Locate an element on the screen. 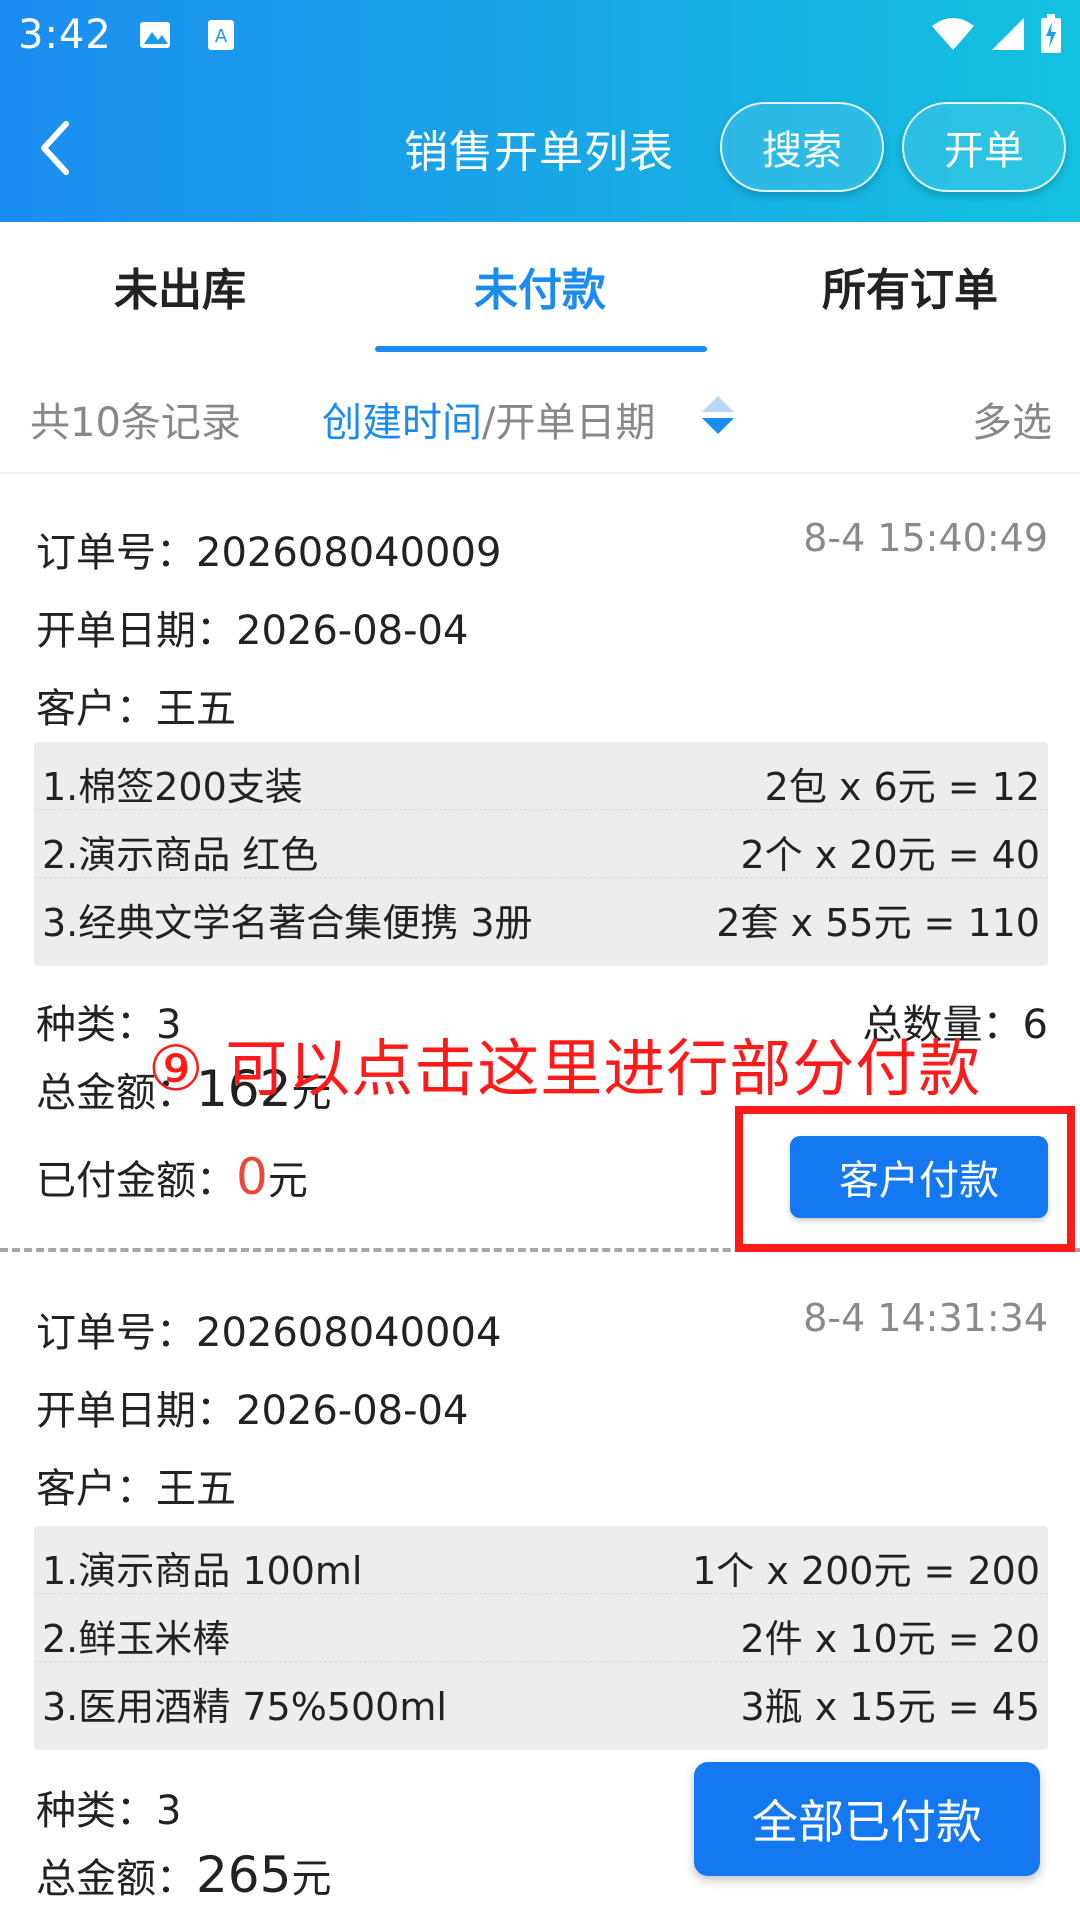  sort-secondary-label: /开单日期 is located at coordinates (569, 423).